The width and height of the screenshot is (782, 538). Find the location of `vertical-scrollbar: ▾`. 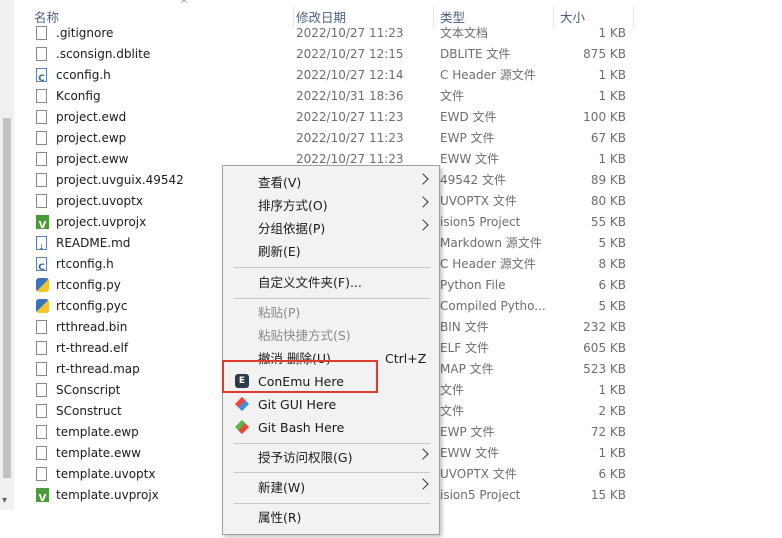

vertical-scrollbar: ▾ is located at coordinates (7, 255).